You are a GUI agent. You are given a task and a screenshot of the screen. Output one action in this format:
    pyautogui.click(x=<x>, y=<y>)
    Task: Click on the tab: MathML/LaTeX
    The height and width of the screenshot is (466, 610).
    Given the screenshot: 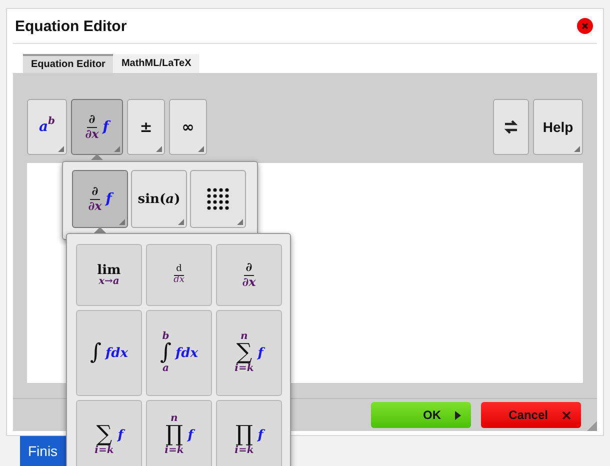 What is the action you would take?
    pyautogui.click(x=156, y=63)
    